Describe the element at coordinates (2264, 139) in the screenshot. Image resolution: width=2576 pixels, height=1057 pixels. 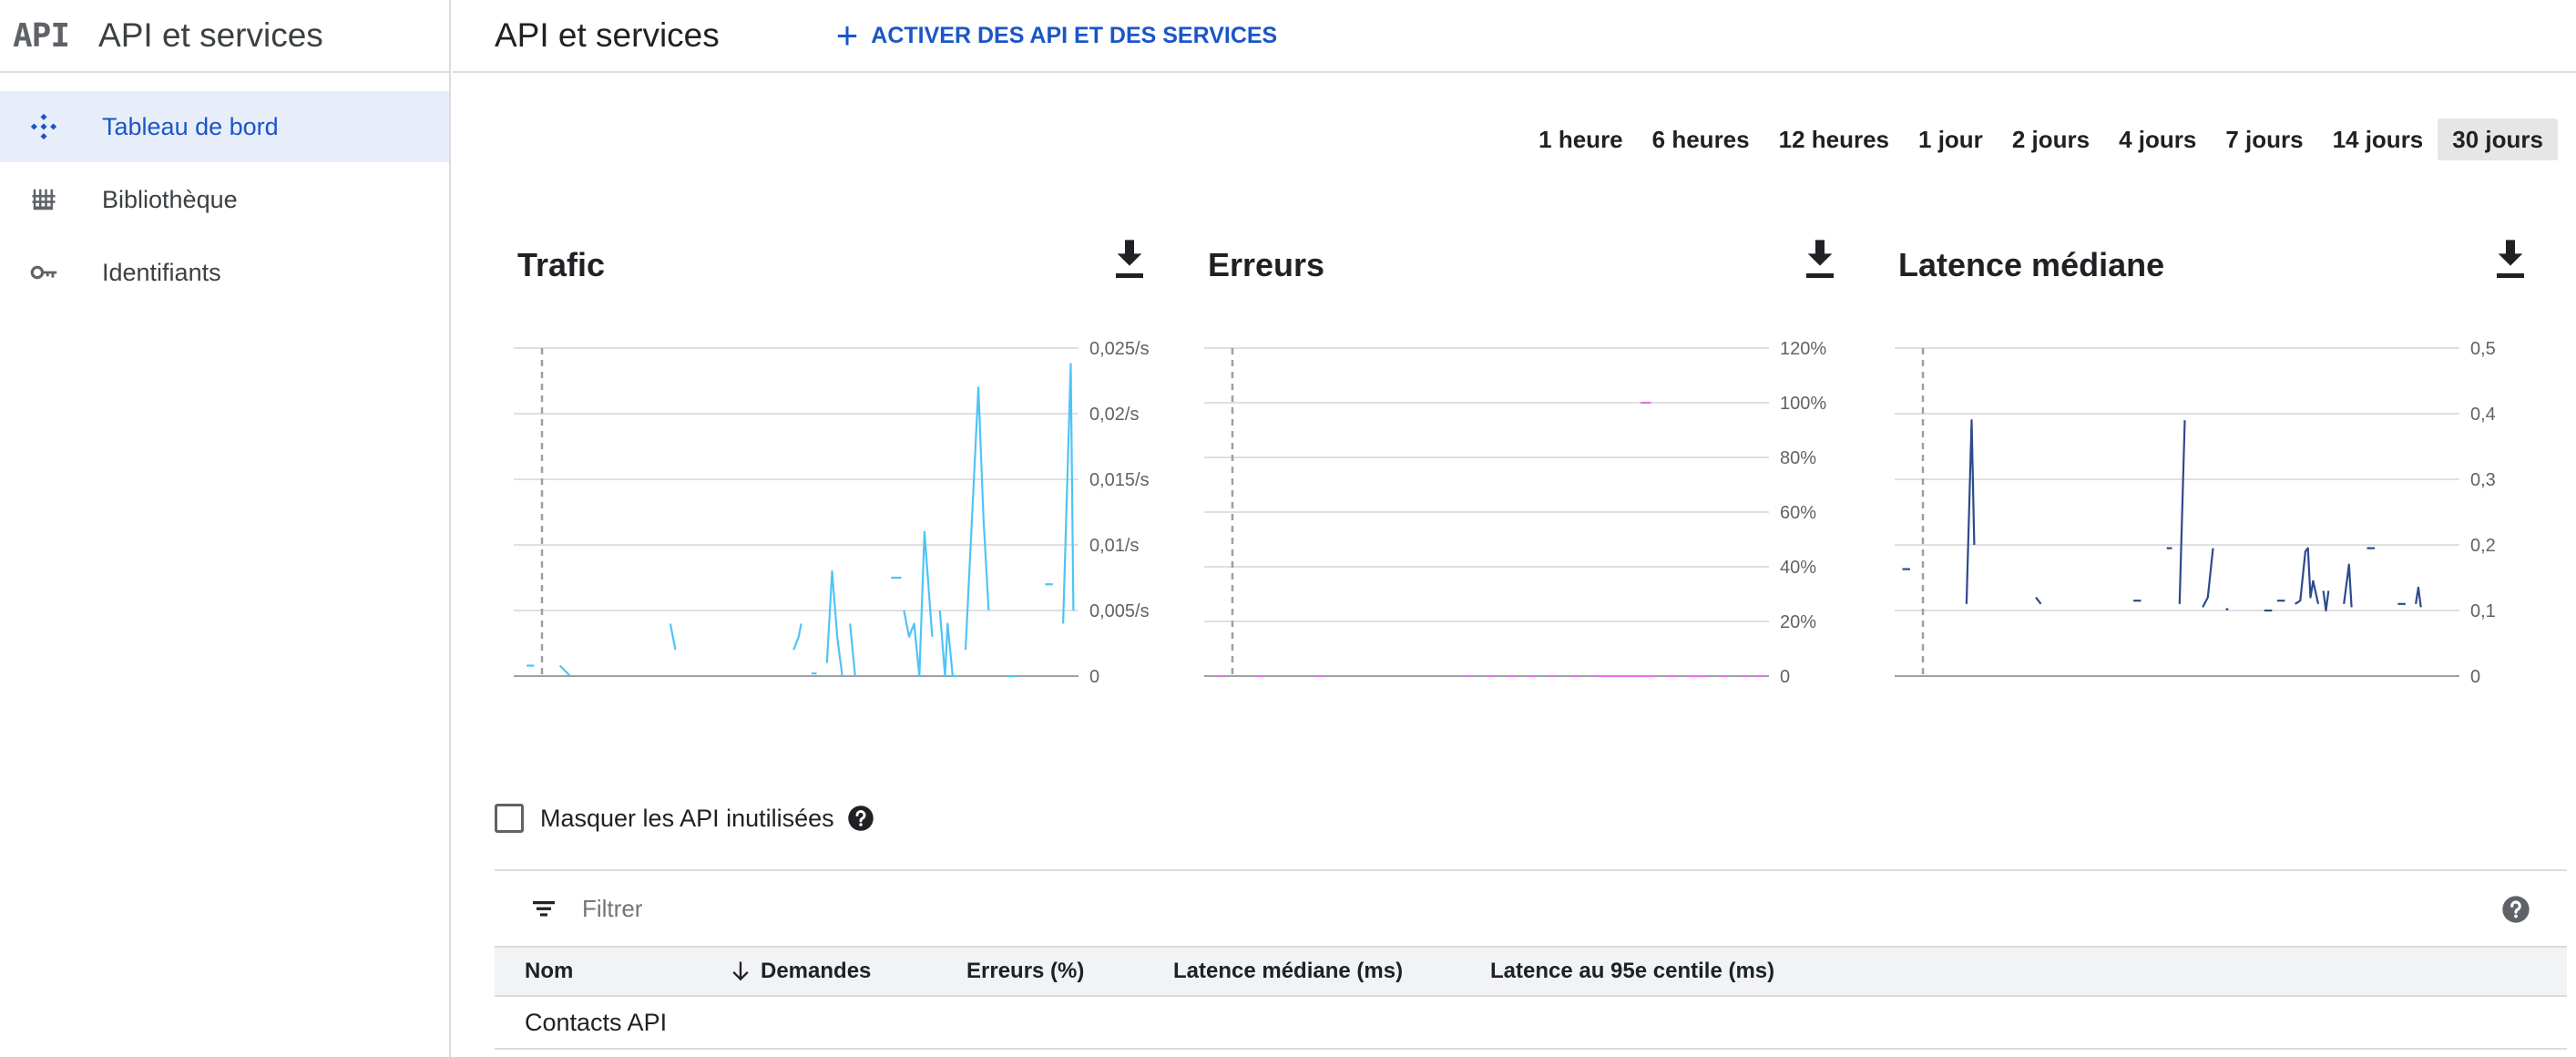
I see `time-range-7d: 7 jours` at that location.